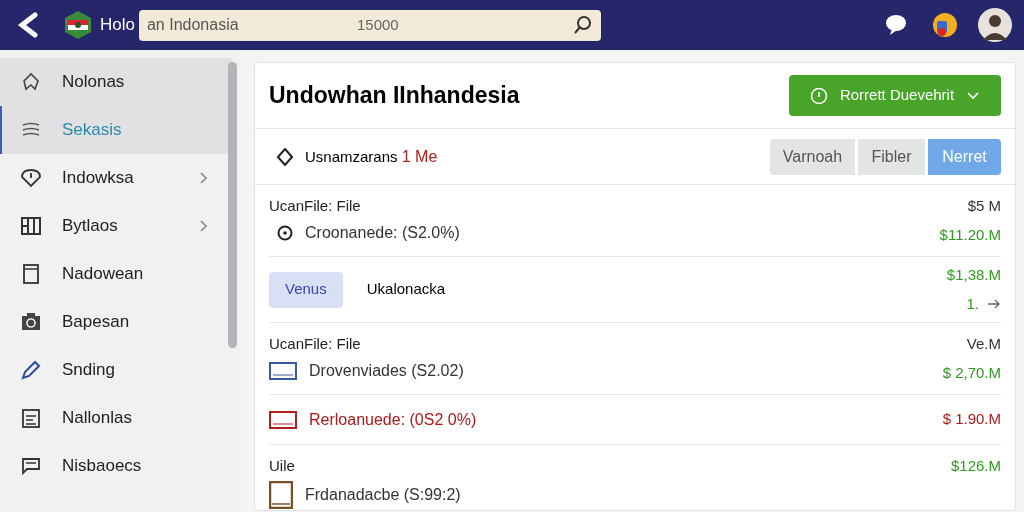 The width and height of the screenshot is (1024, 512). What do you see at coordinates (386, 370) in the screenshot?
I see `row-subtitle: Drovenviades (S2.02)` at bounding box center [386, 370].